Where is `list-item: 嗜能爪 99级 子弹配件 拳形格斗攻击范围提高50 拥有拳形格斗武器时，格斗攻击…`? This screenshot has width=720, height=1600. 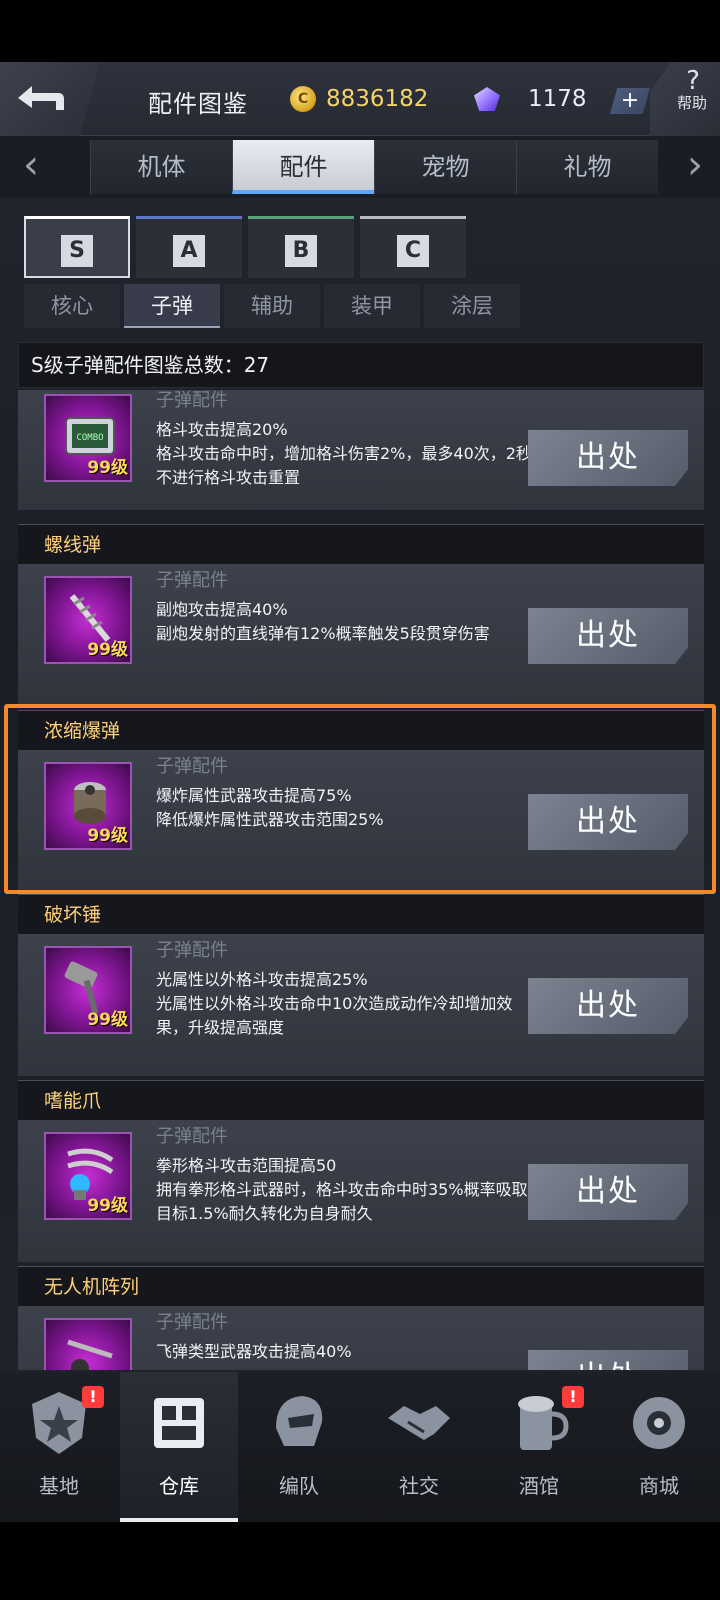 list-item: 嗜能爪 99级 子弹配件 拳形格斗攻击范围提高50 拥有拳形格斗武器时，格斗攻击… is located at coordinates (361, 1171).